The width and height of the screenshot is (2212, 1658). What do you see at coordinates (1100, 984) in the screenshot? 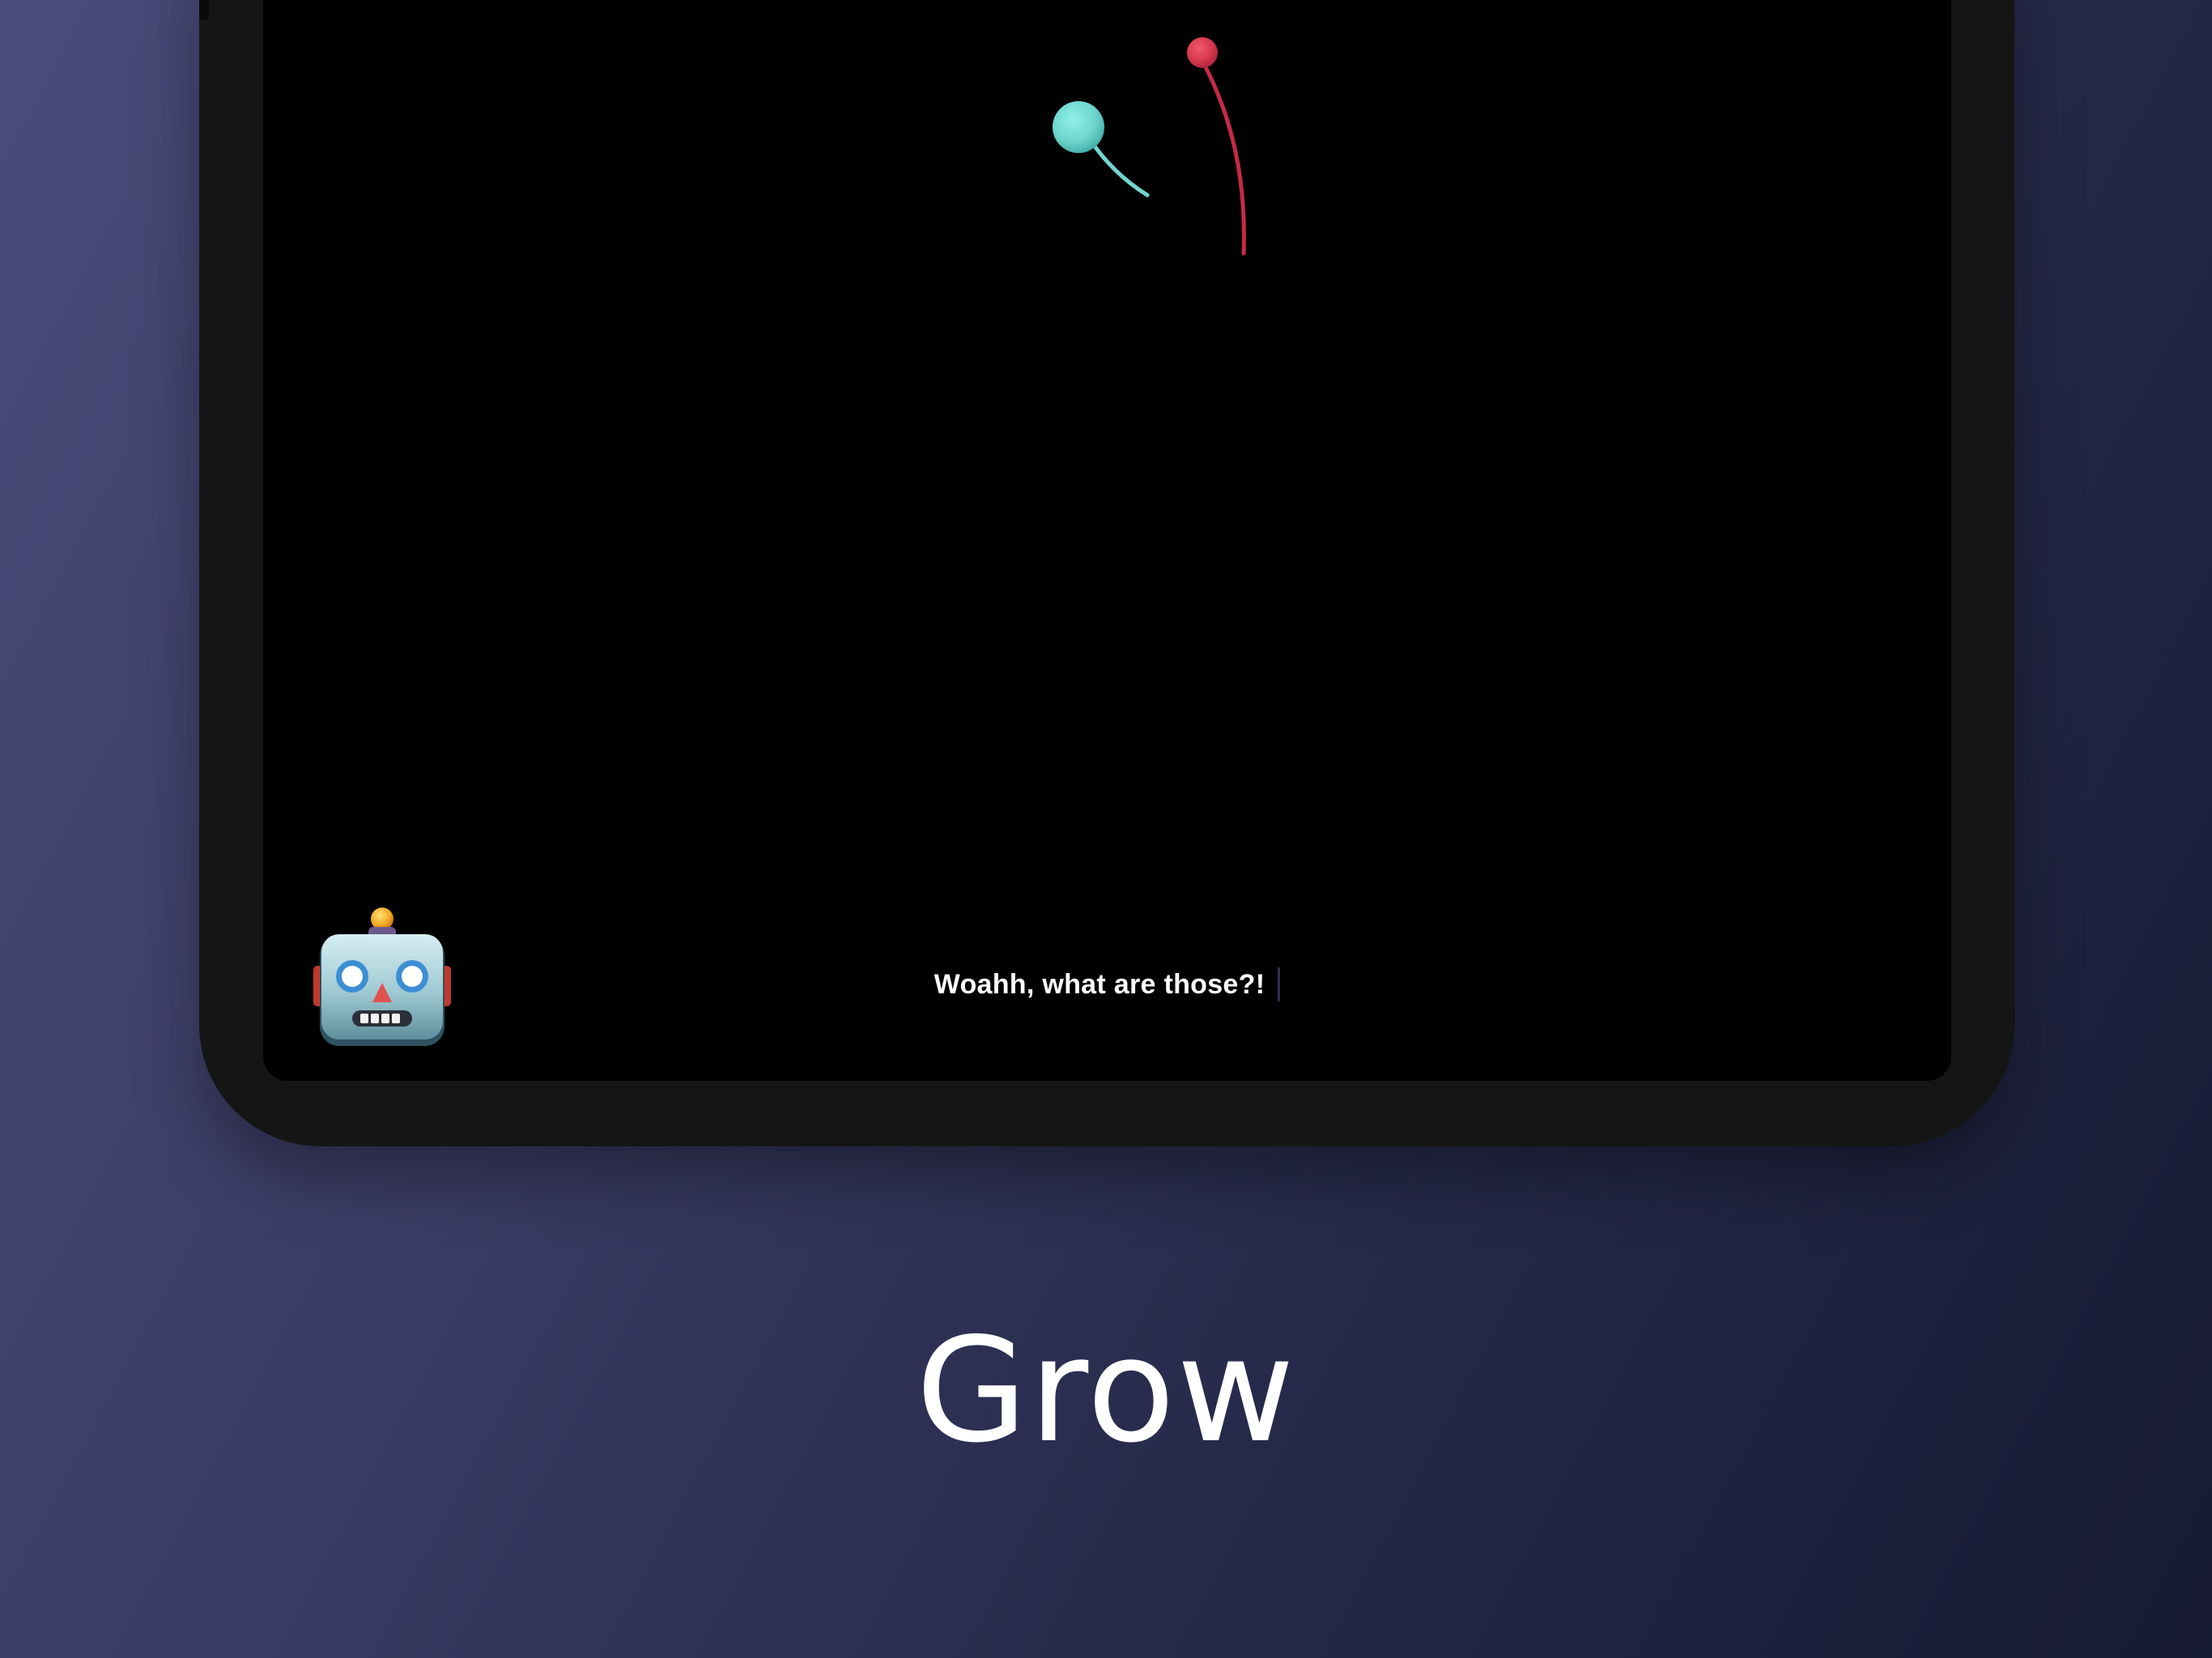
I see `dialogue-text: Woahh, what are those?!` at bounding box center [1100, 984].